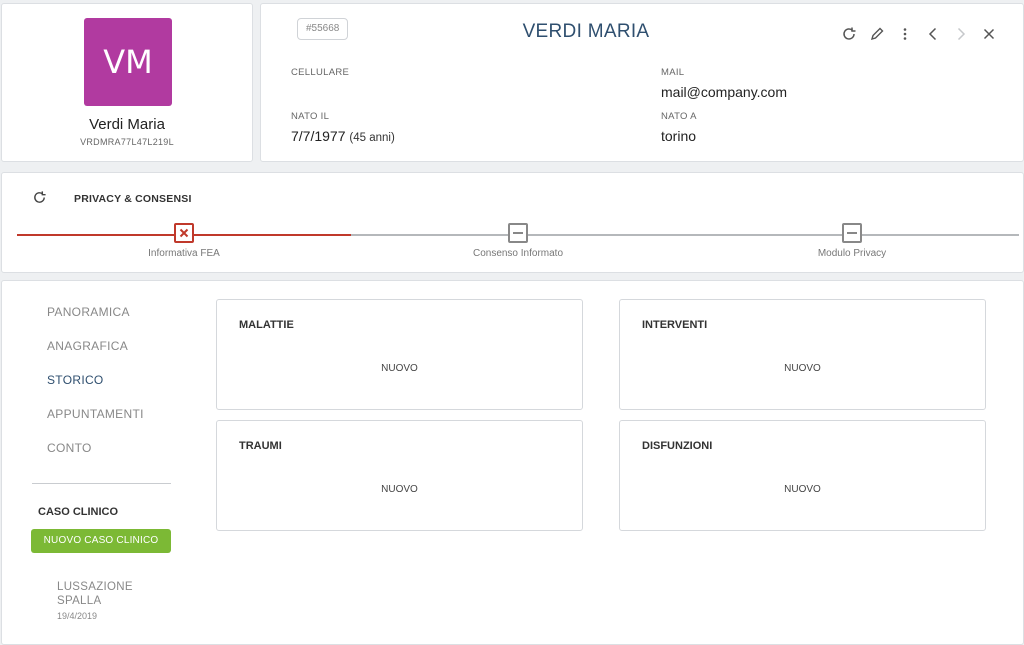 The height and width of the screenshot is (645, 1024). I want to click on card-title: TRAUMI, so click(260, 446).